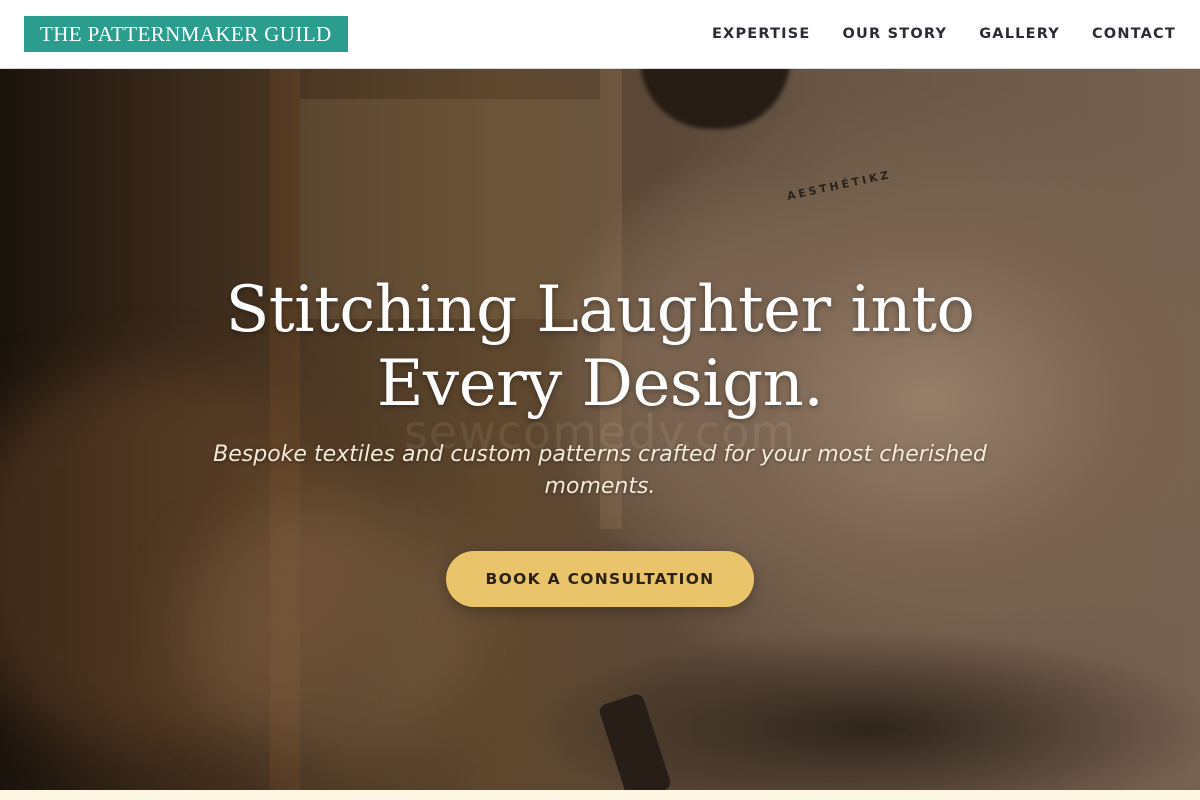 The width and height of the screenshot is (1200, 800). Describe the element at coordinates (186, 34) in the screenshot. I see `brand-logo: THE PATTERNMAKER GUILD` at that location.